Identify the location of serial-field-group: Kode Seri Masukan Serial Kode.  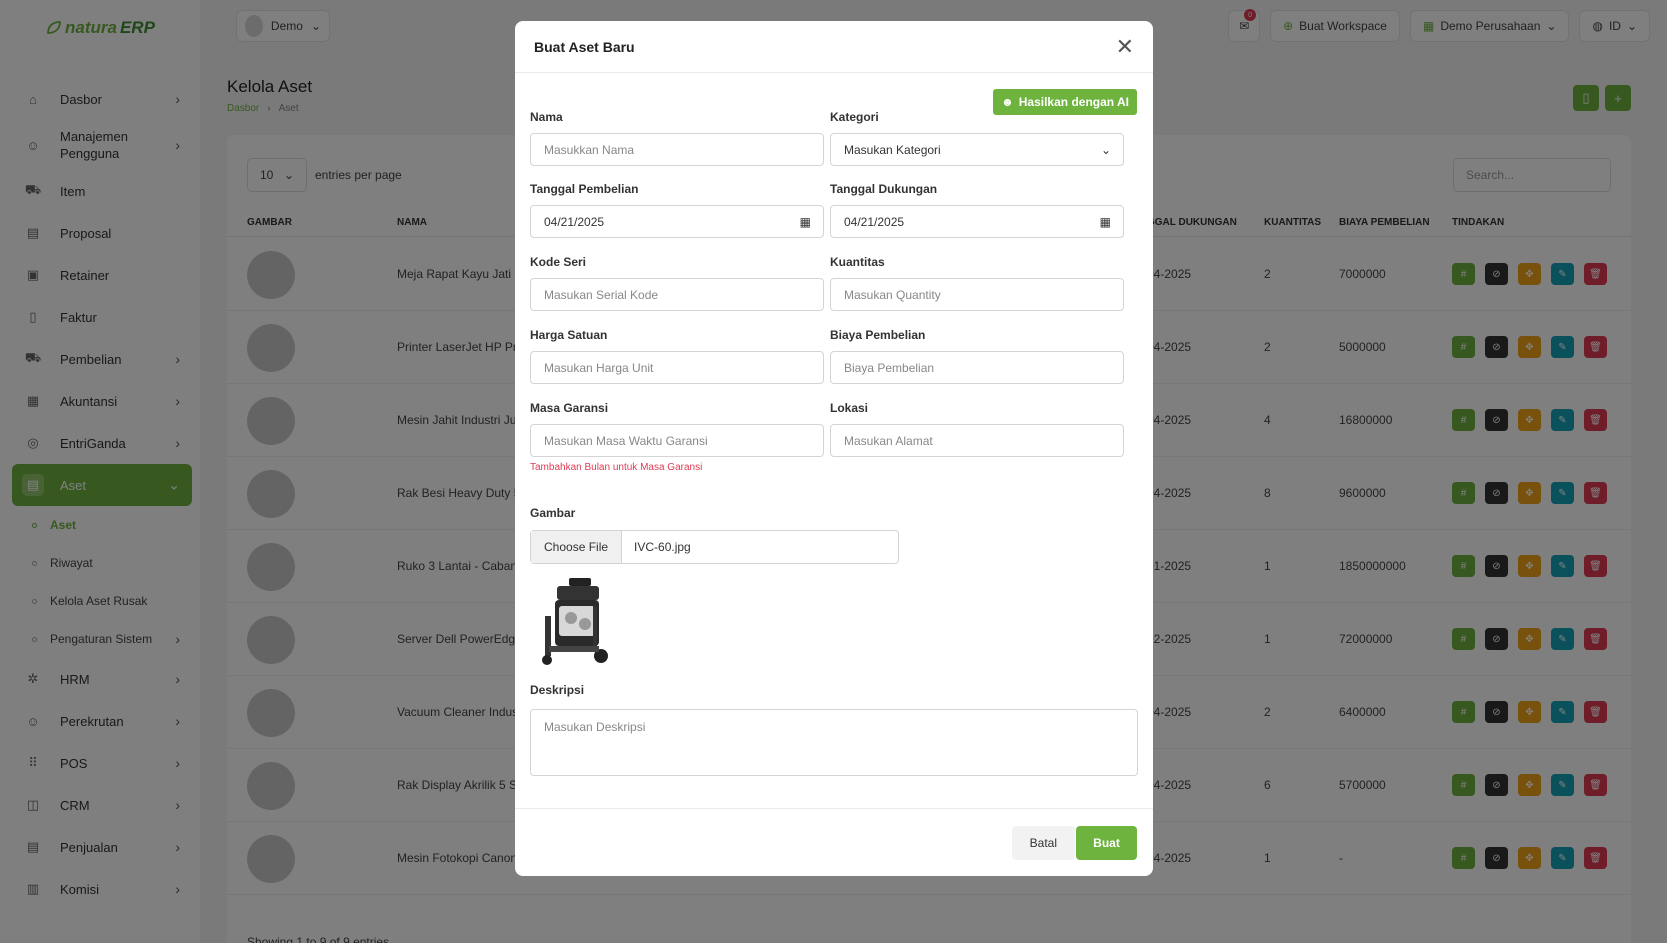
(677, 283).